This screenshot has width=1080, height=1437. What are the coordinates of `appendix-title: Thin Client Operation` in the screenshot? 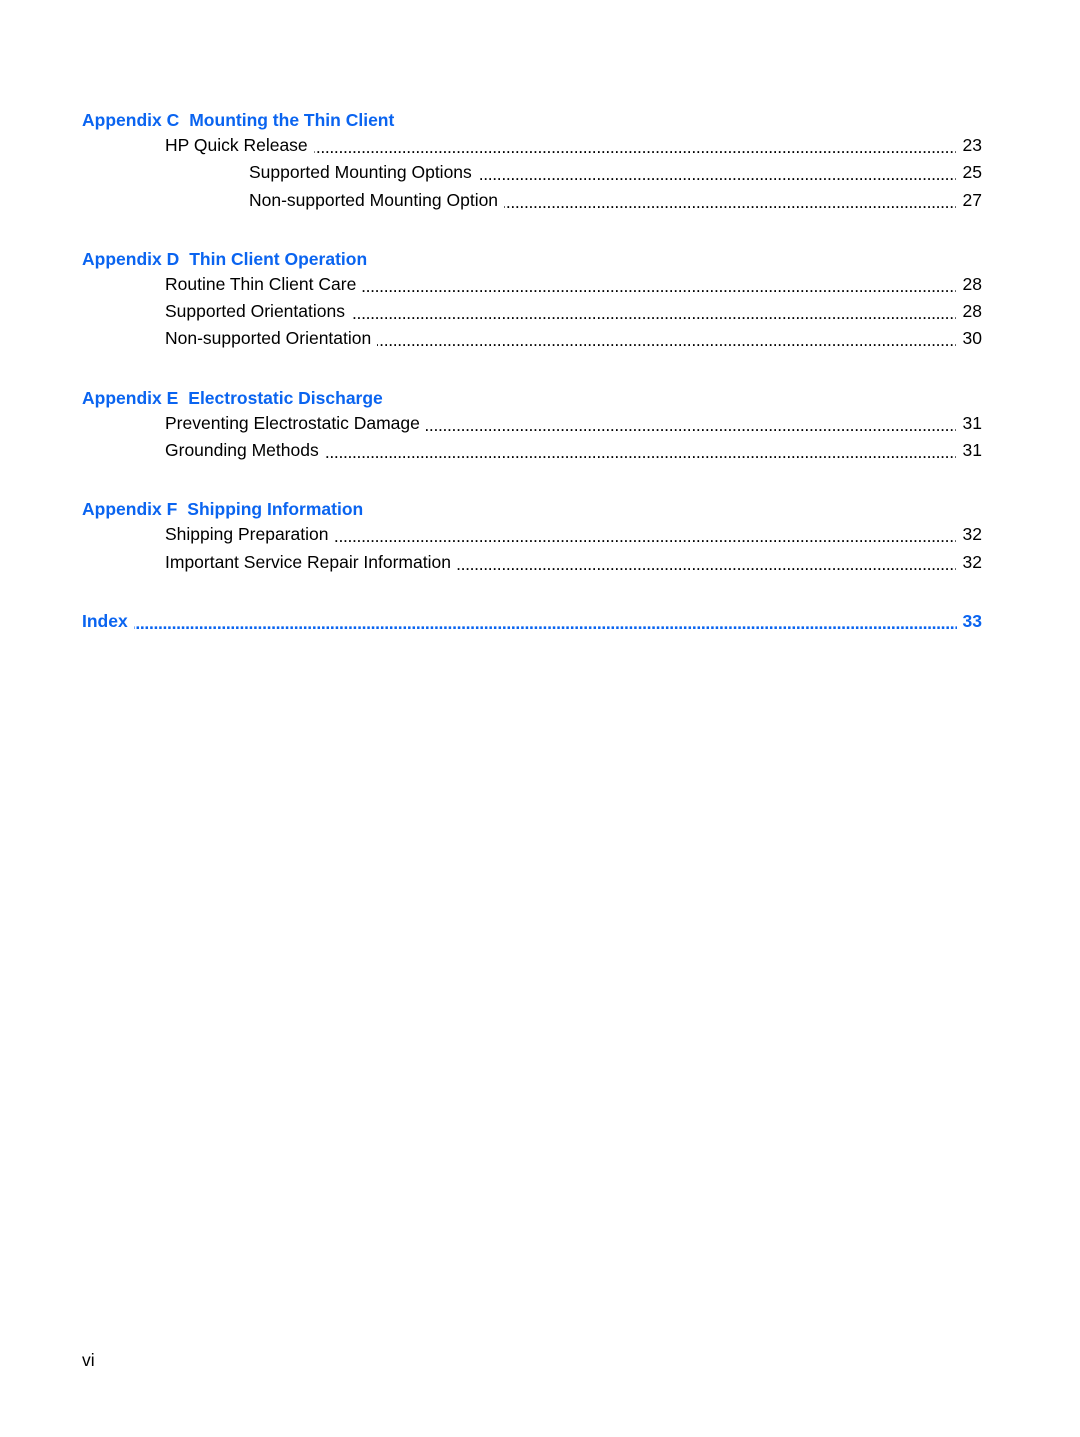 It's located at (278, 258).